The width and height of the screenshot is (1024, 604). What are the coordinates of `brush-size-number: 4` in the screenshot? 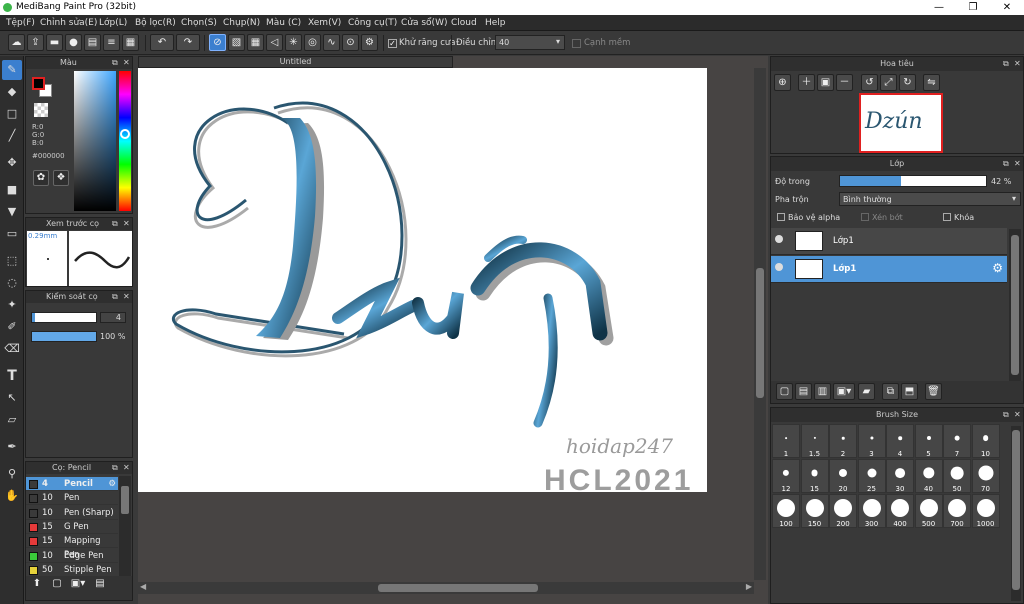 It's located at (113, 317).